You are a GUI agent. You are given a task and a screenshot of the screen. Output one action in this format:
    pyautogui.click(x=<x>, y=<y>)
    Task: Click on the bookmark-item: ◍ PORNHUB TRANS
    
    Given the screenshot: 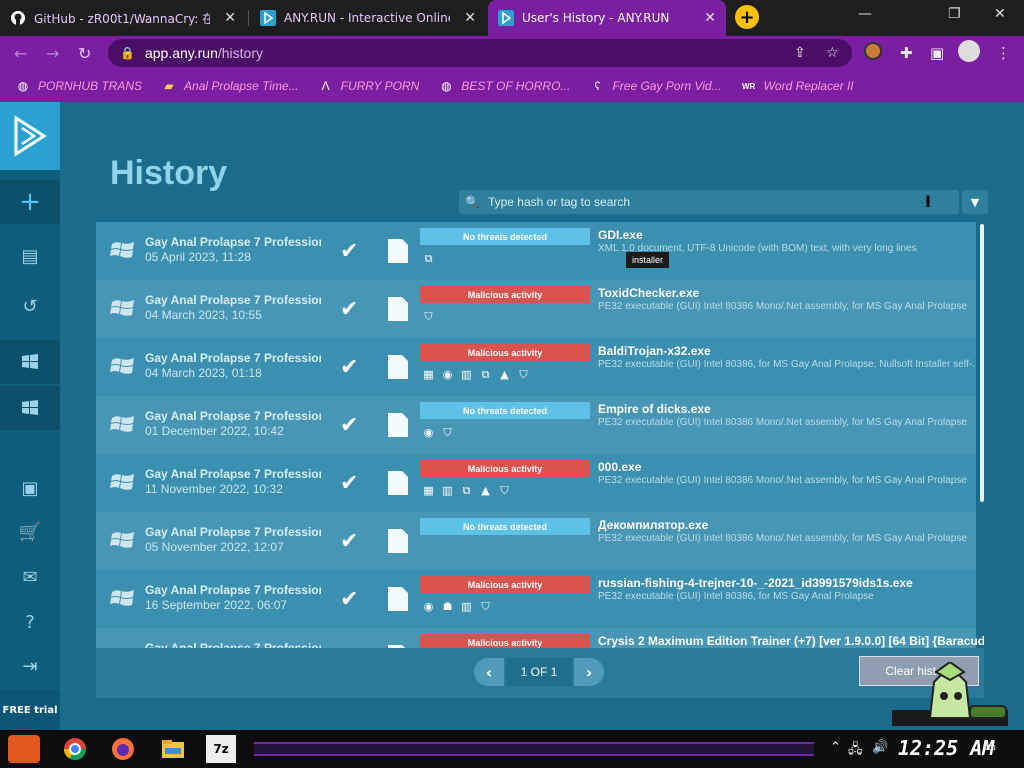 What is the action you would take?
    pyautogui.click(x=79, y=86)
    